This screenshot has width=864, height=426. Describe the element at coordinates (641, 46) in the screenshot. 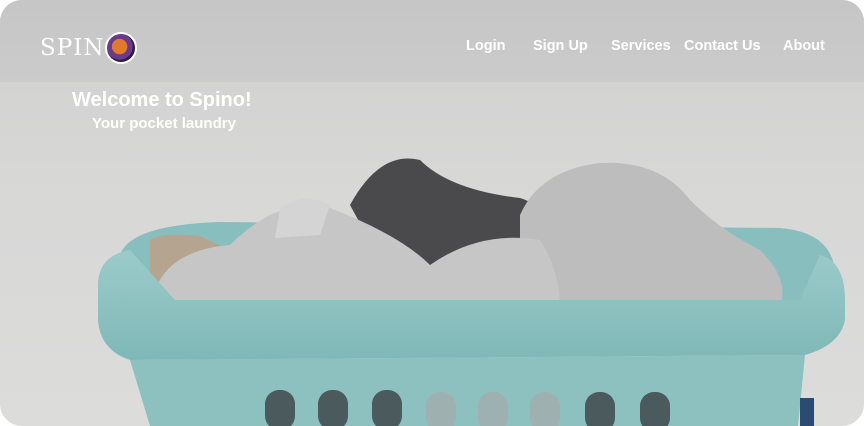

I see `nav-services-link: Services` at that location.